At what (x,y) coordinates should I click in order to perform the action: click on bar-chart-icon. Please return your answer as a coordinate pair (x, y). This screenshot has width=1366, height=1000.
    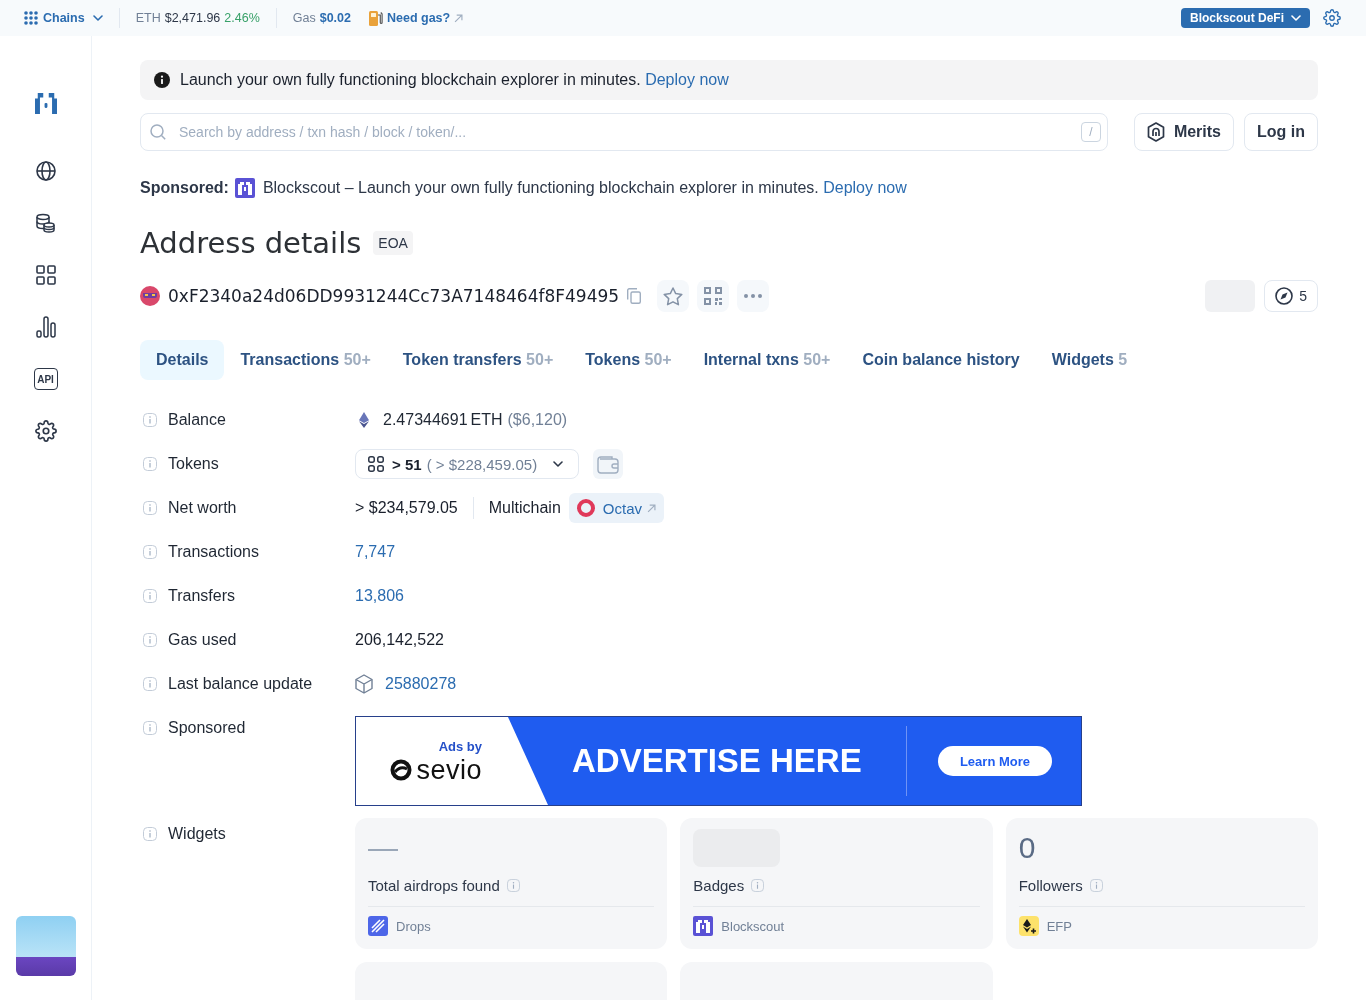
    Looking at the image, I should click on (45, 327).